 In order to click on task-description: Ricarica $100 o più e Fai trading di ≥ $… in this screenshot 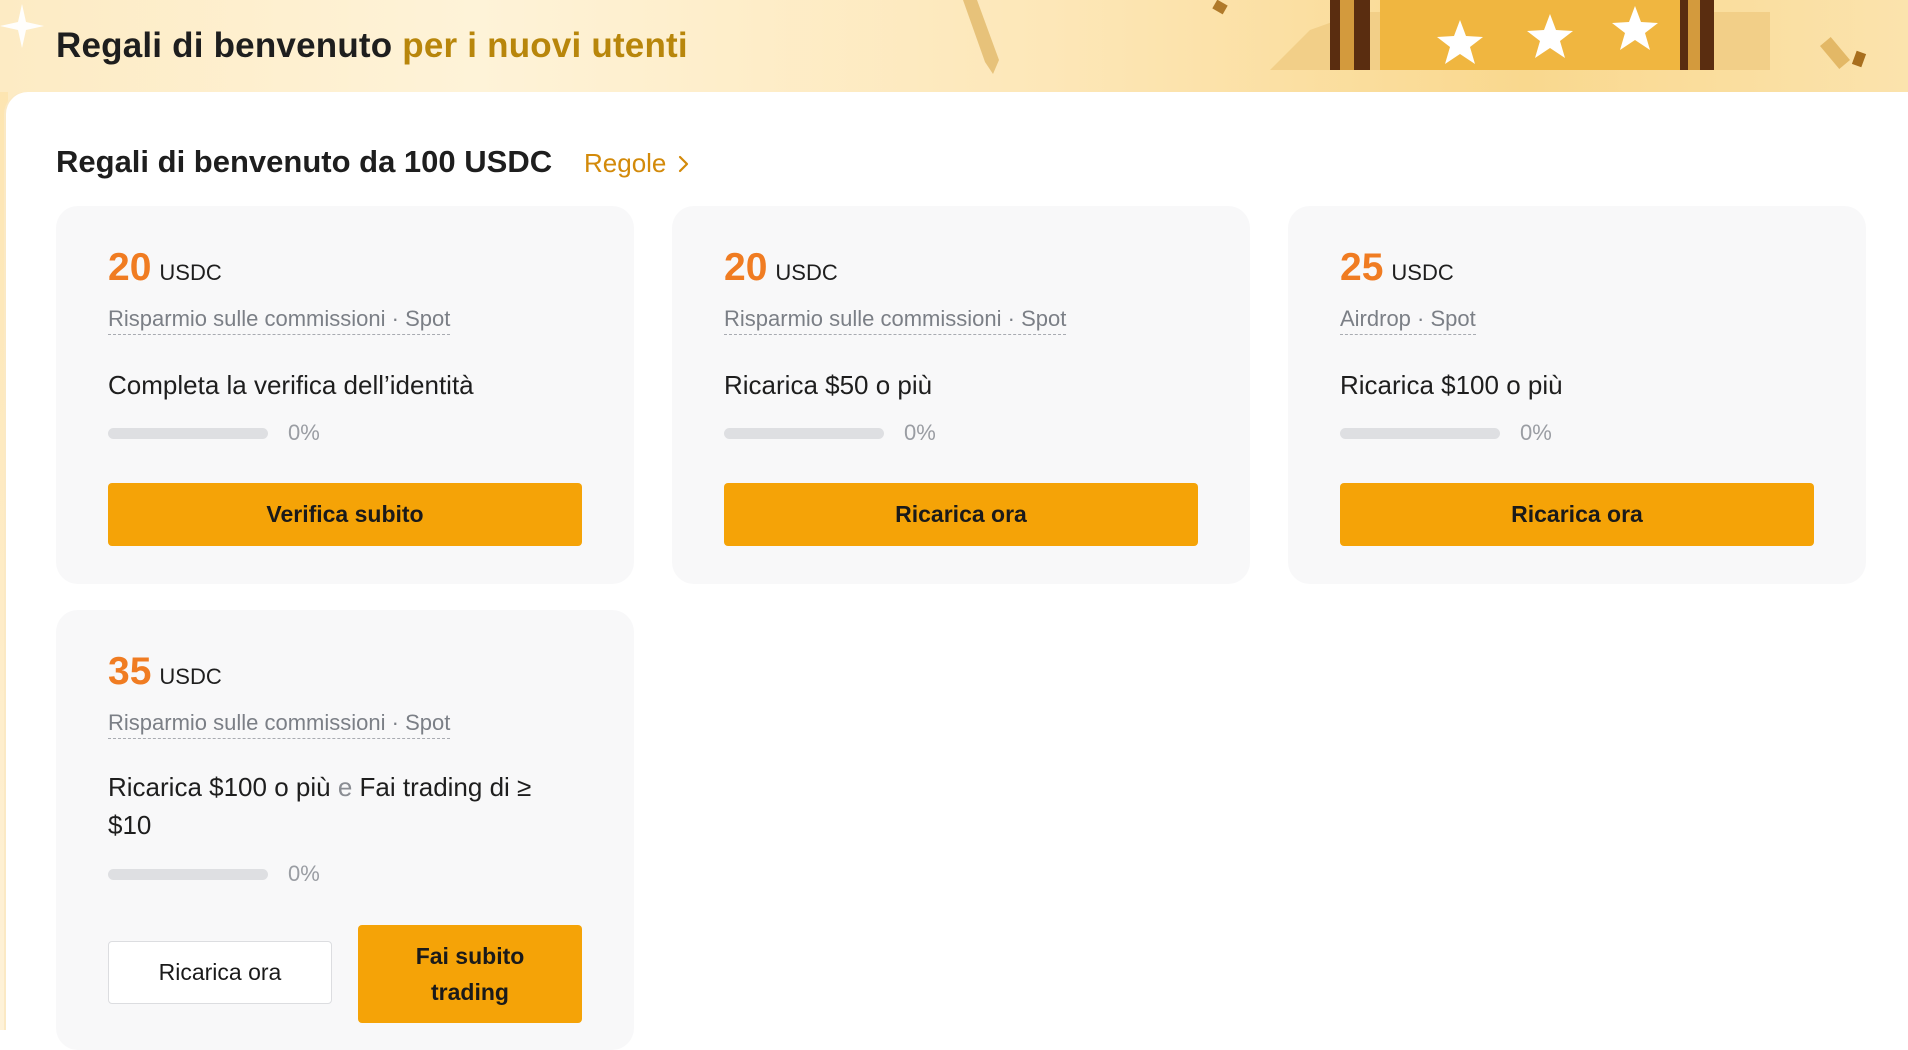, I will do `click(343, 806)`.